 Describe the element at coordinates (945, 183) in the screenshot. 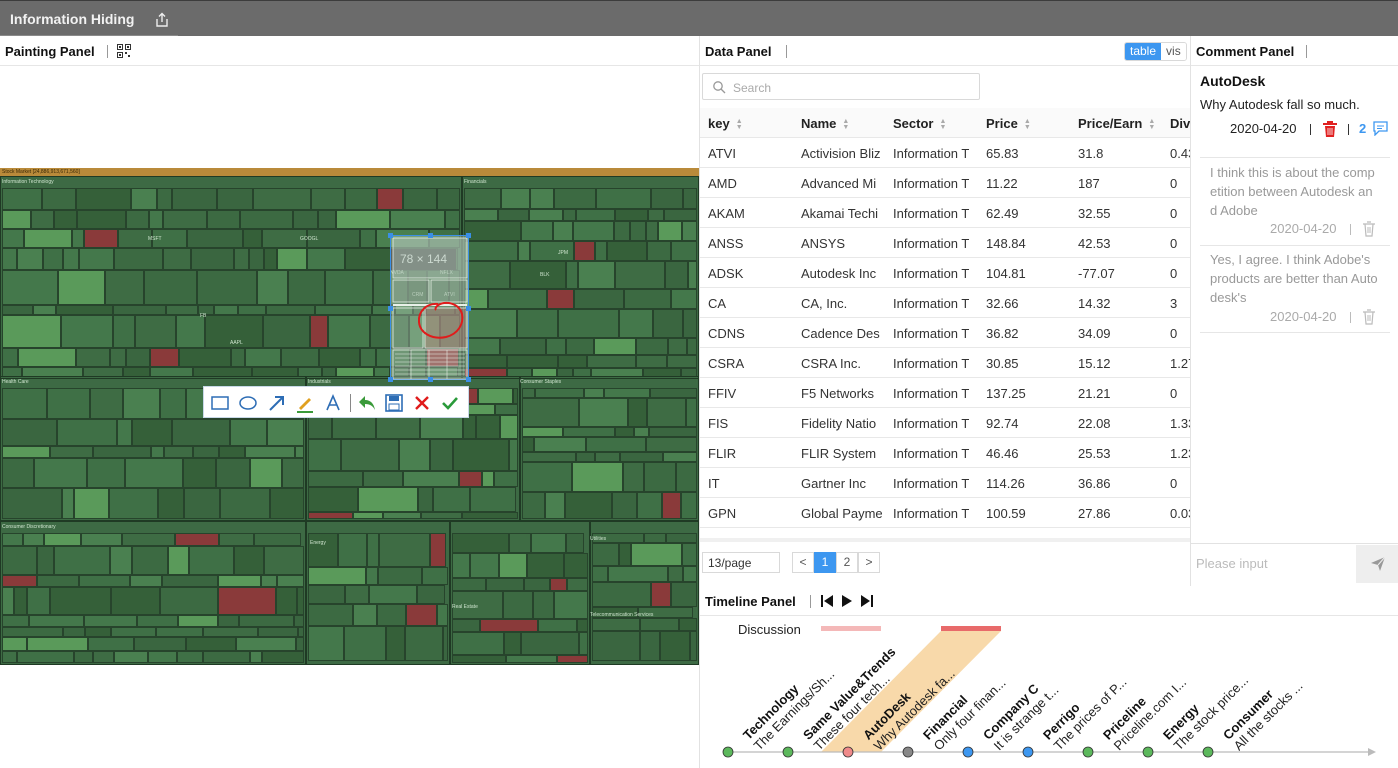

I see `table-row: AMD Advanced Mi Information T 11.22 187 0` at that location.